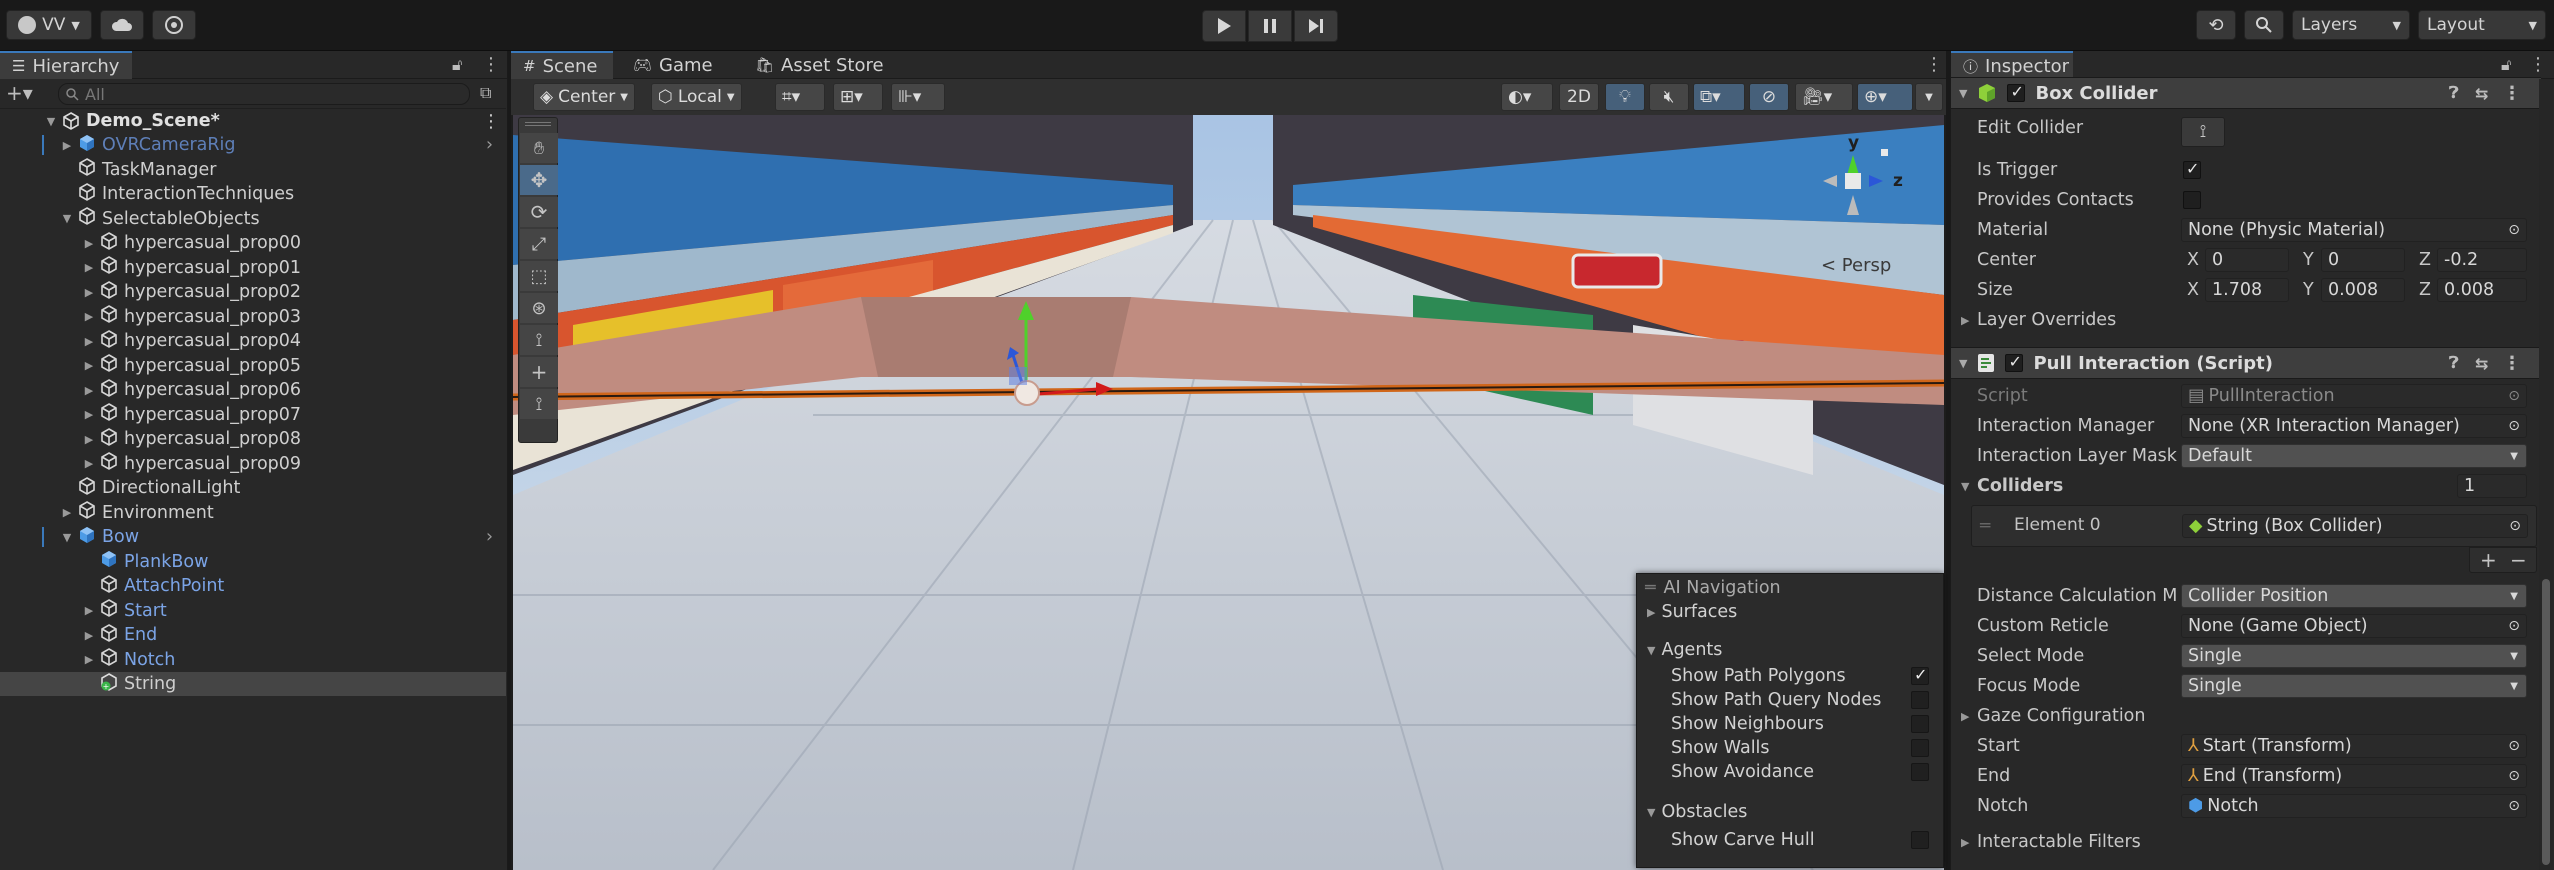  I want to click on scrollbar-thumb, so click(2546, 722).